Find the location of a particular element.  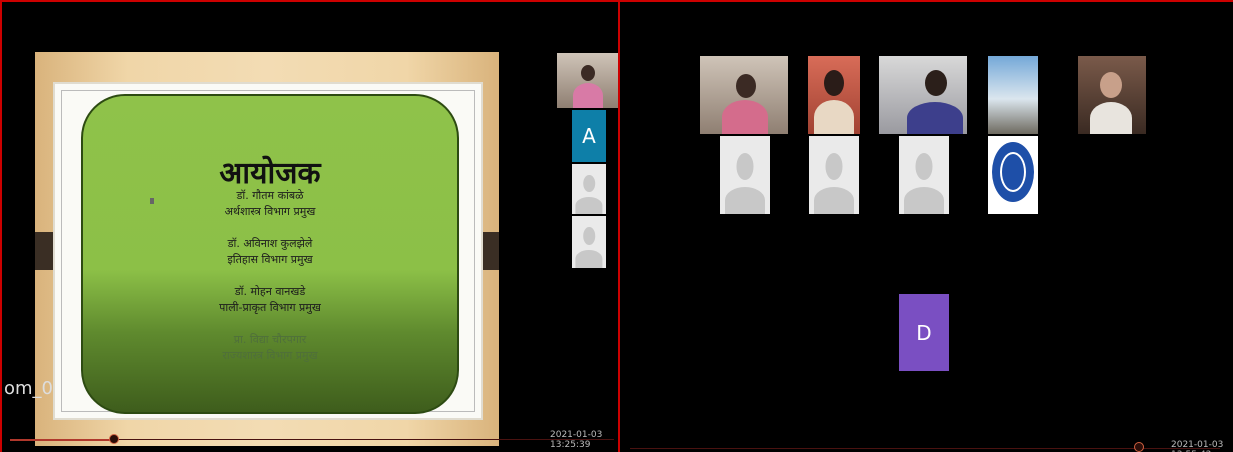

slide-line-1: डॉ. गौतम कांबळे is located at coordinates (270, 195).